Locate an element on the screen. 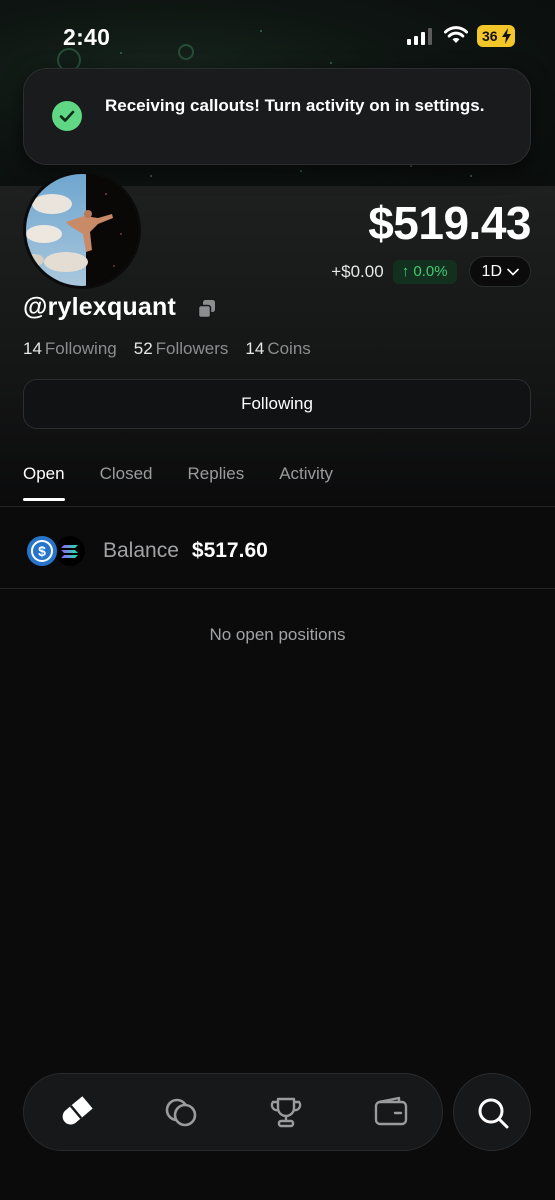 The height and width of the screenshot is (1200, 555). time-range-label: 1D is located at coordinates (491, 271).